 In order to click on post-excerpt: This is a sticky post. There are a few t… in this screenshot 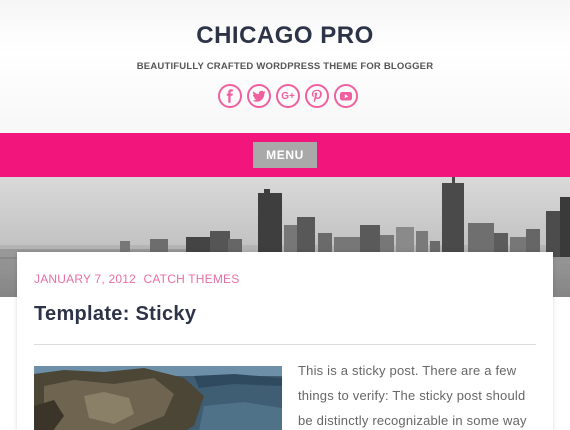, I will do `click(412, 395)`.